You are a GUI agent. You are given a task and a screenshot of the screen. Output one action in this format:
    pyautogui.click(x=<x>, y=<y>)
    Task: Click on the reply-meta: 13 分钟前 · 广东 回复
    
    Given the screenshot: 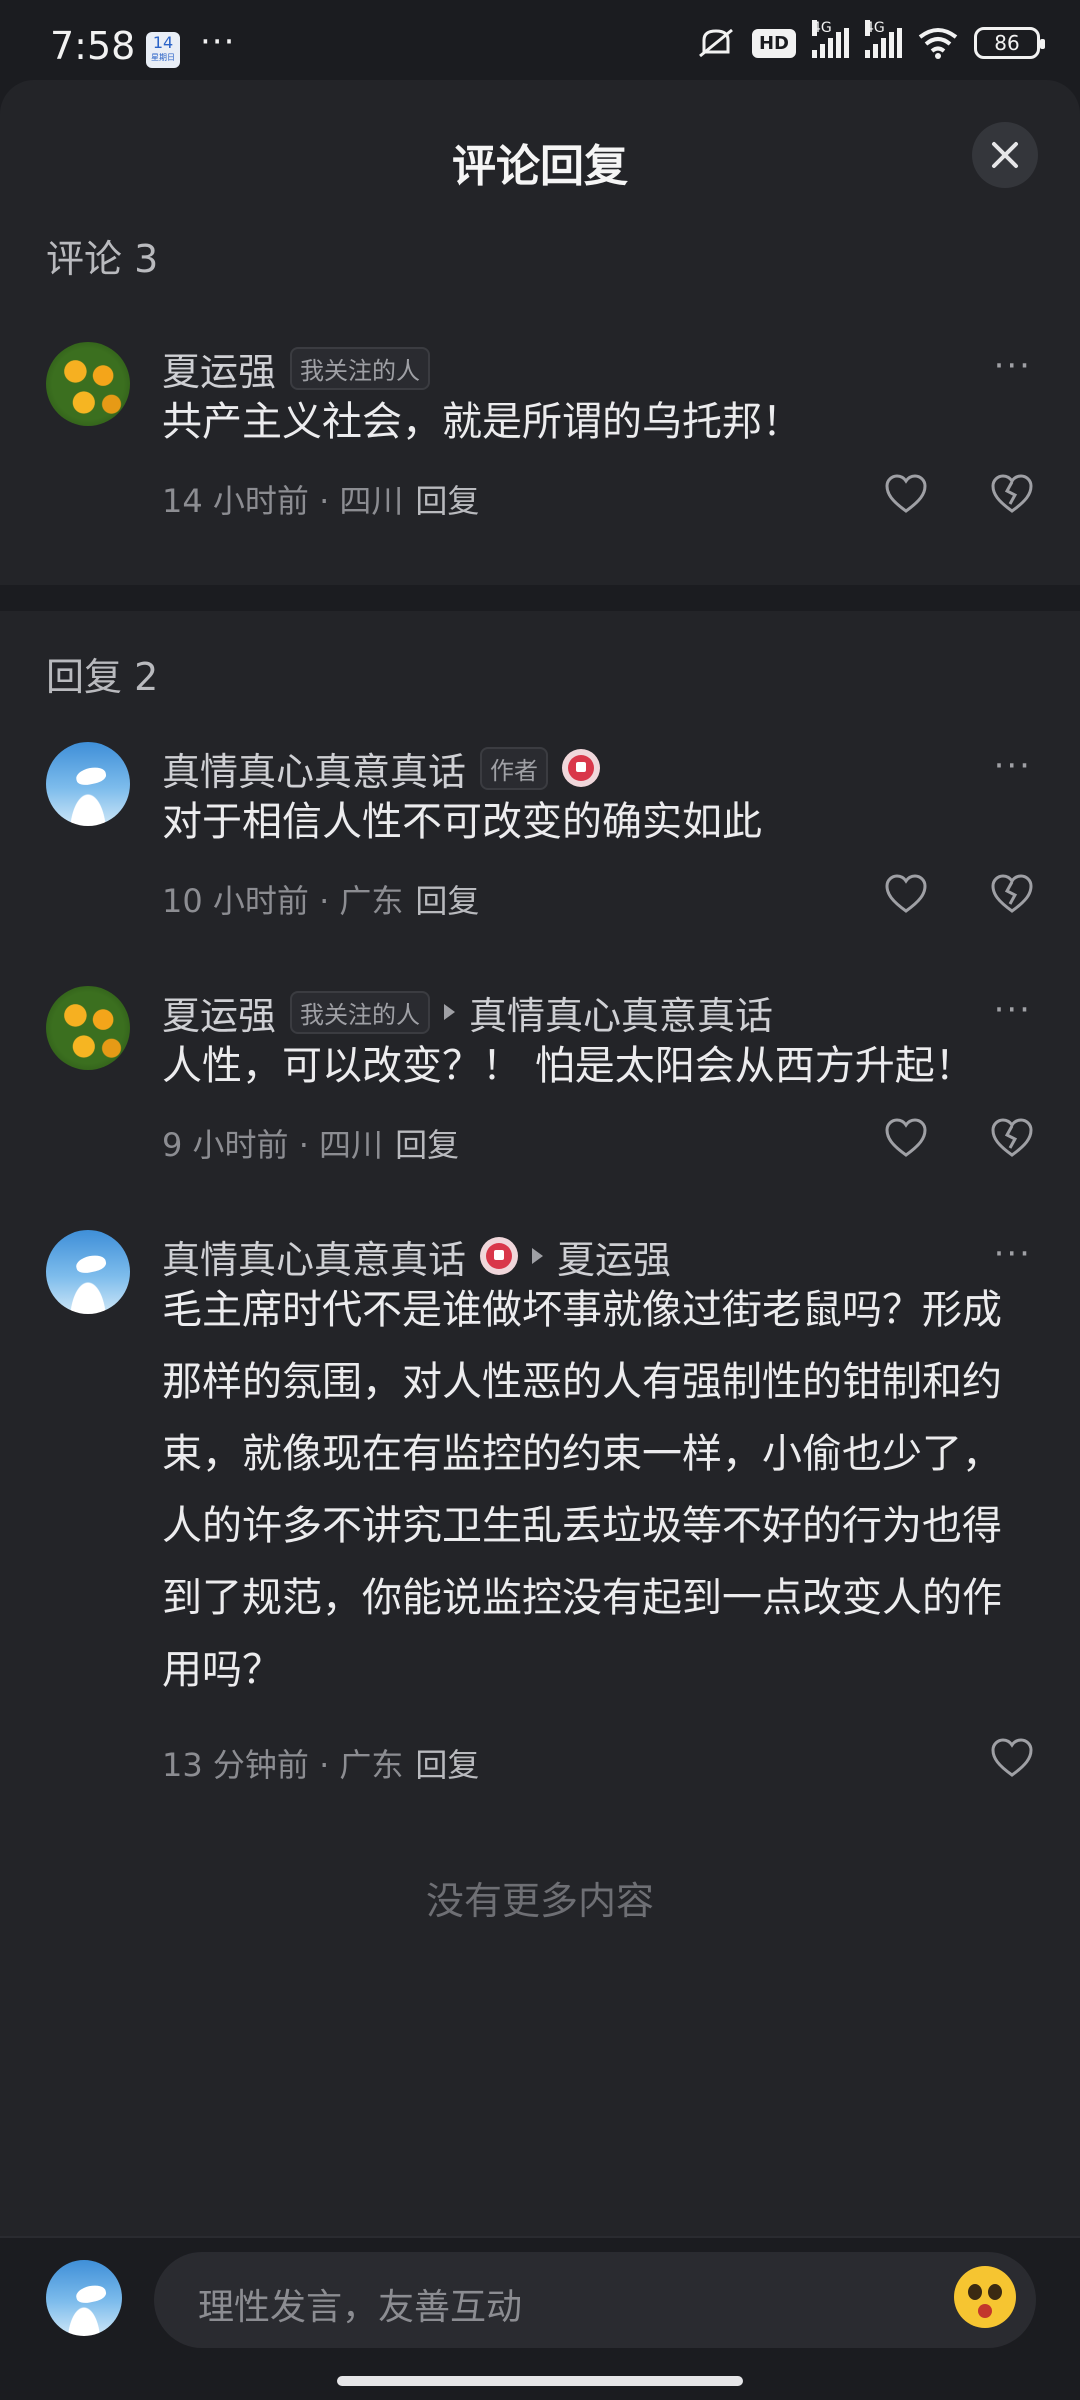 What is the action you would take?
    pyautogui.click(x=321, y=1765)
    